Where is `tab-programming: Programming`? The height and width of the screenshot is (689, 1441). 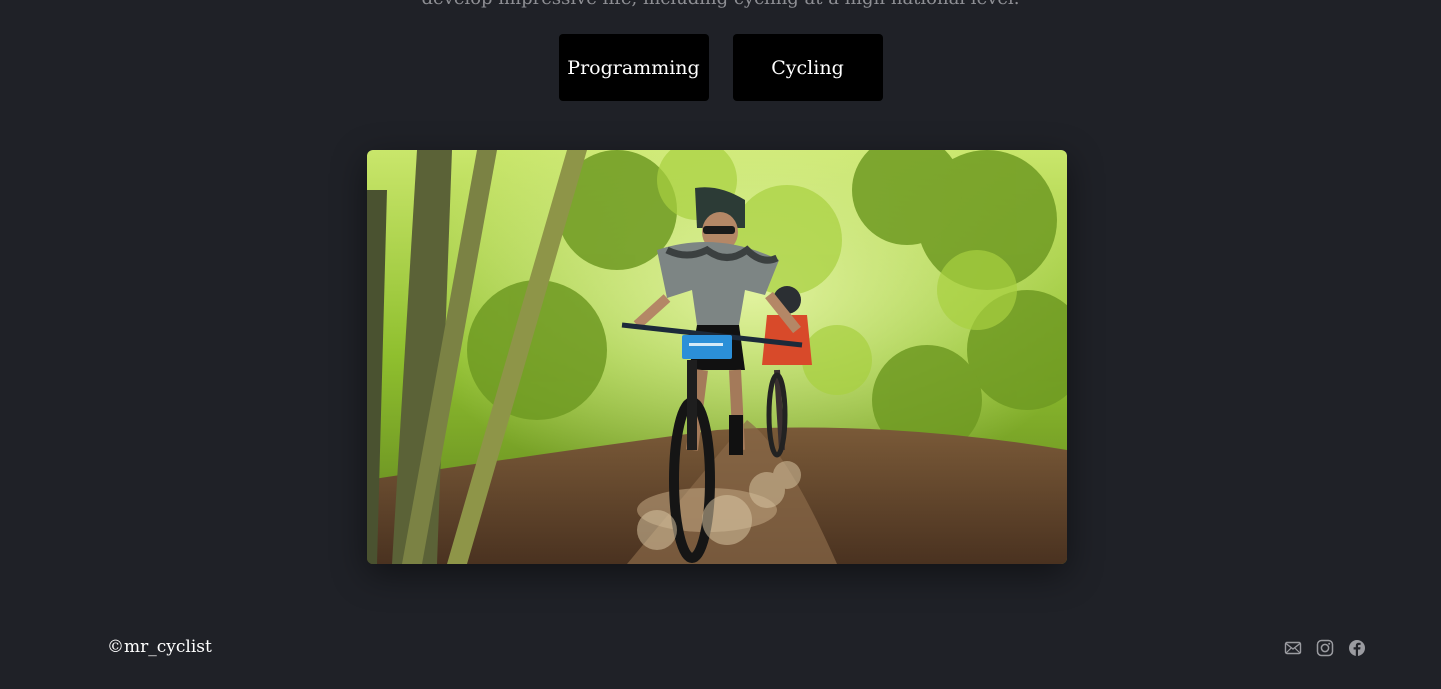
tab-programming: Programming is located at coordinates (633, 67).